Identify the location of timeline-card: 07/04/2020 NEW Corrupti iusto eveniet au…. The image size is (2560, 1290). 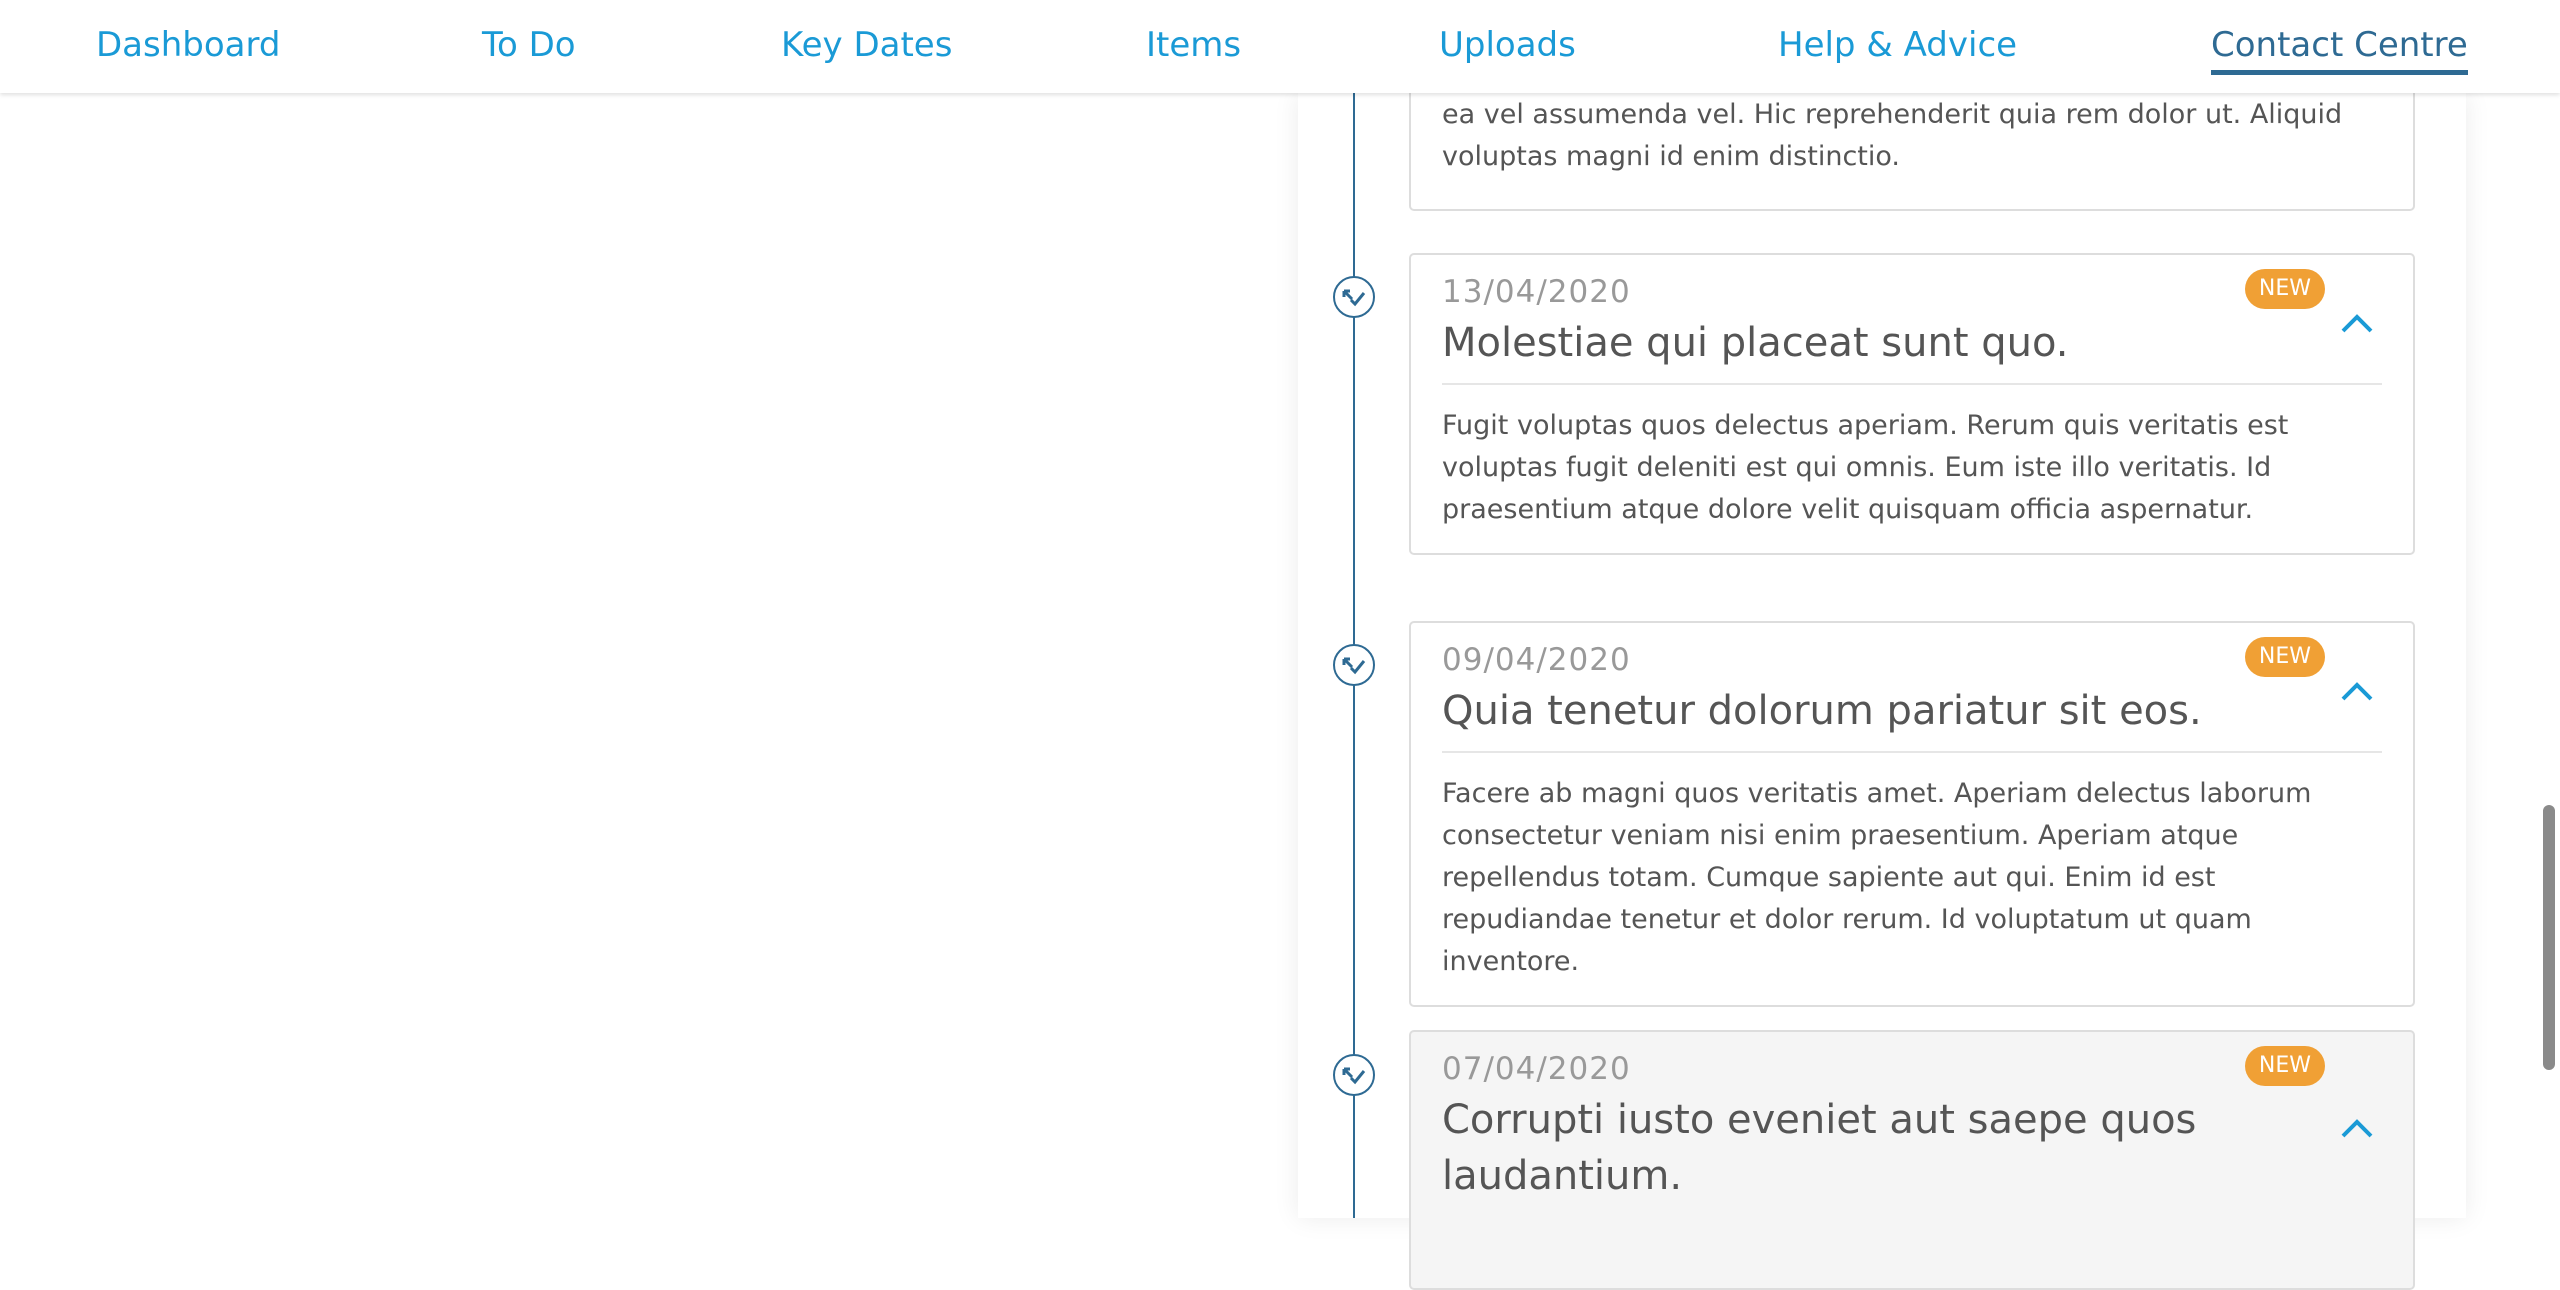
(1912, 1160).